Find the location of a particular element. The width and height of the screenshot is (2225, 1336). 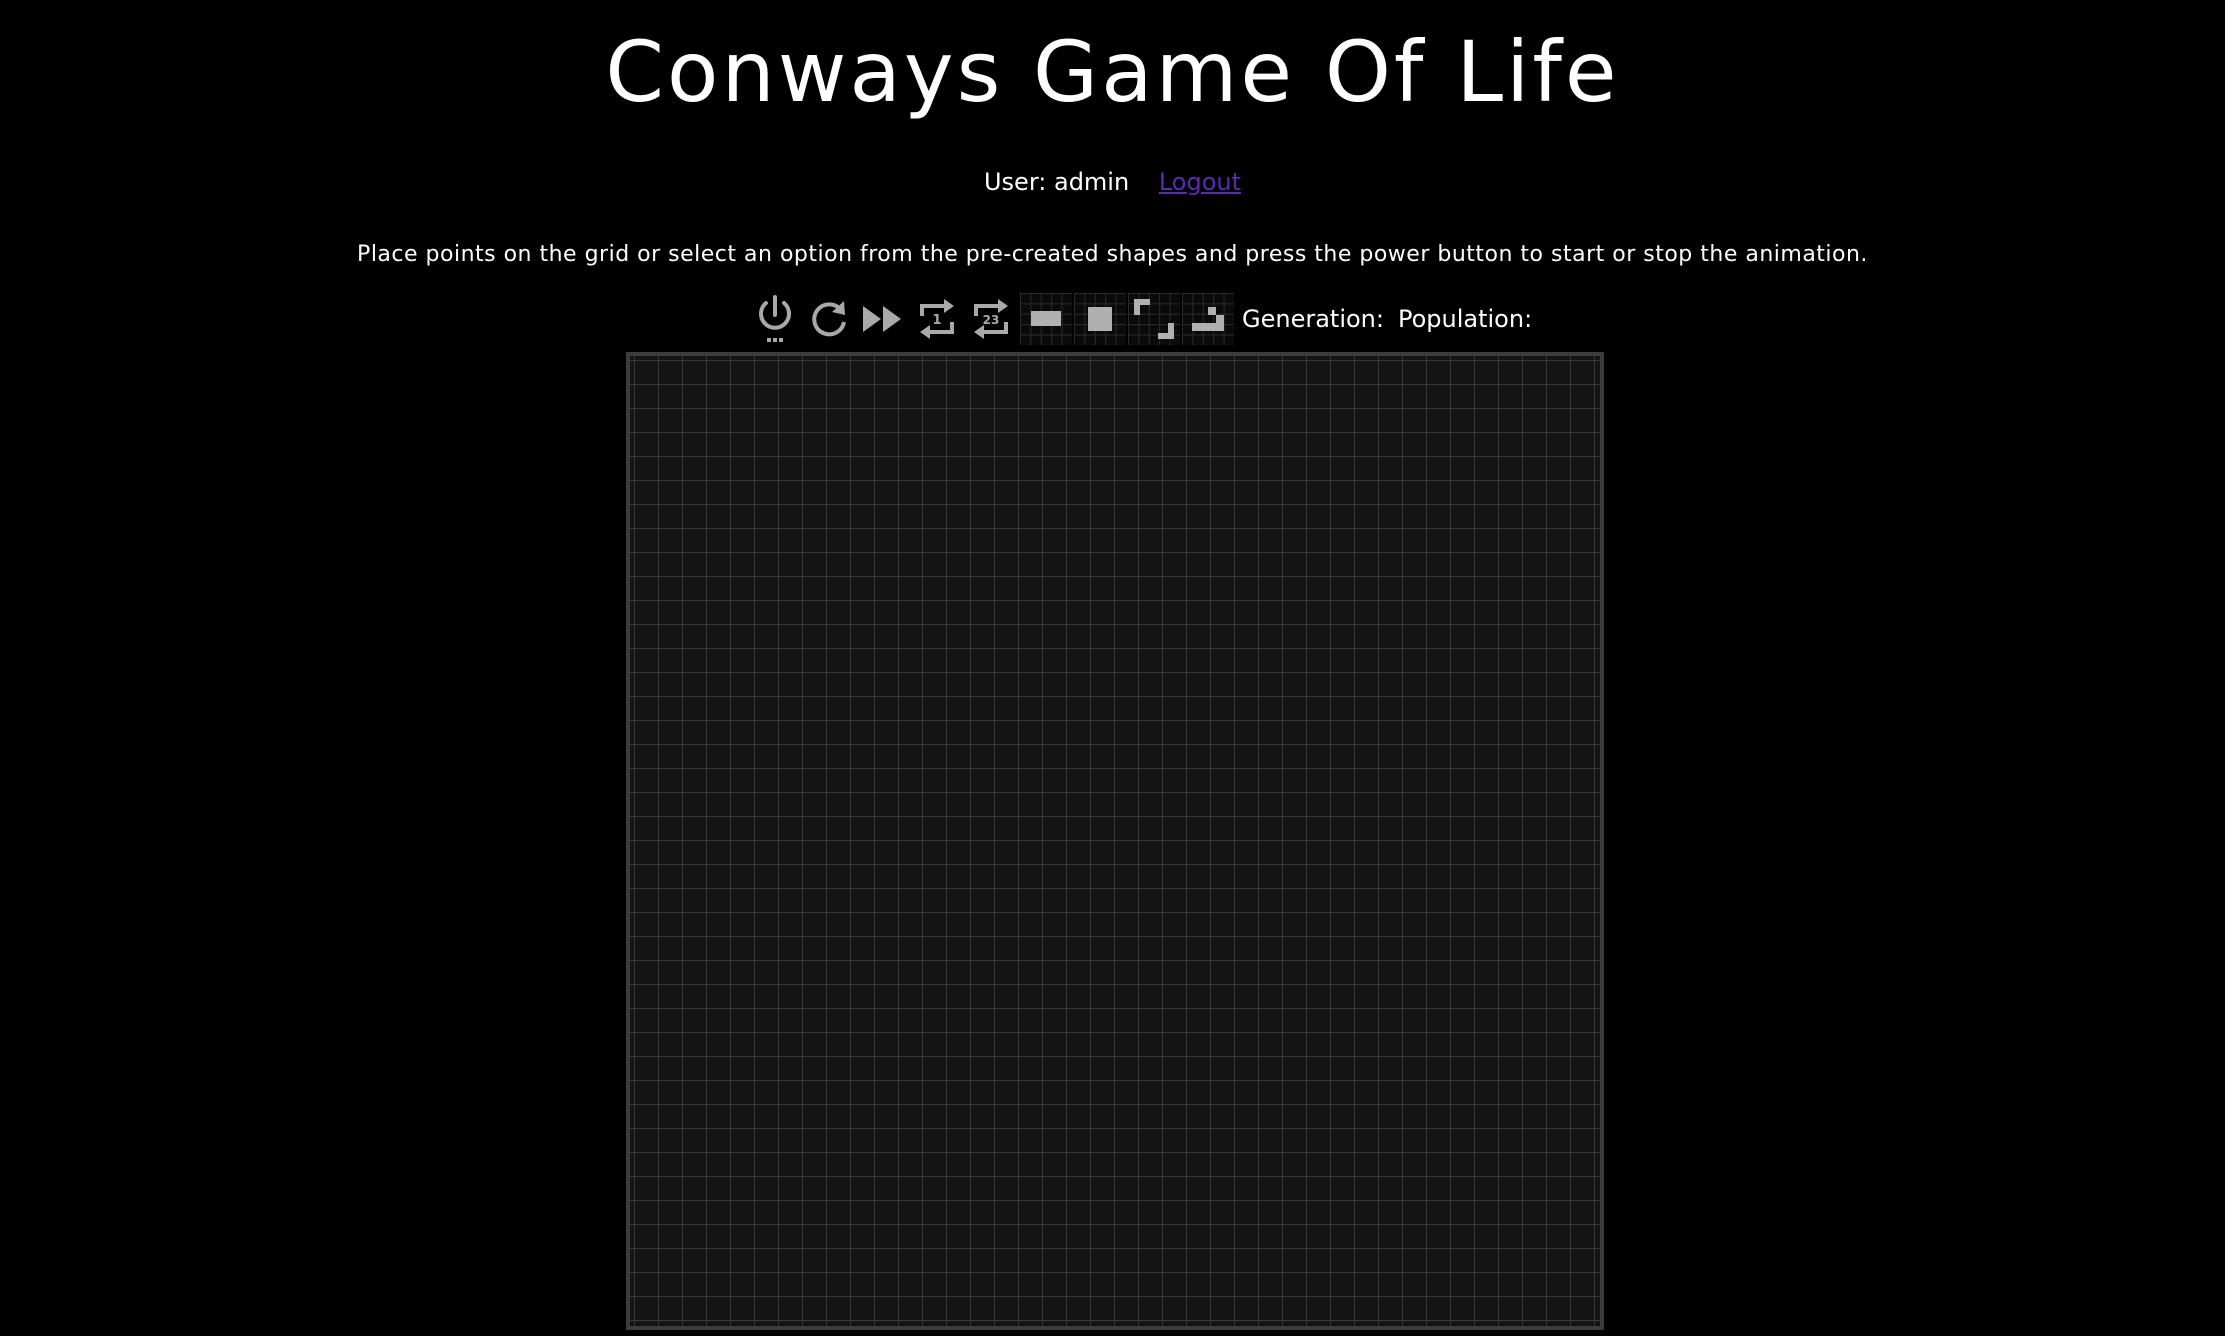

repeat-one-badge: 1 is located at coordinates (936, 320).